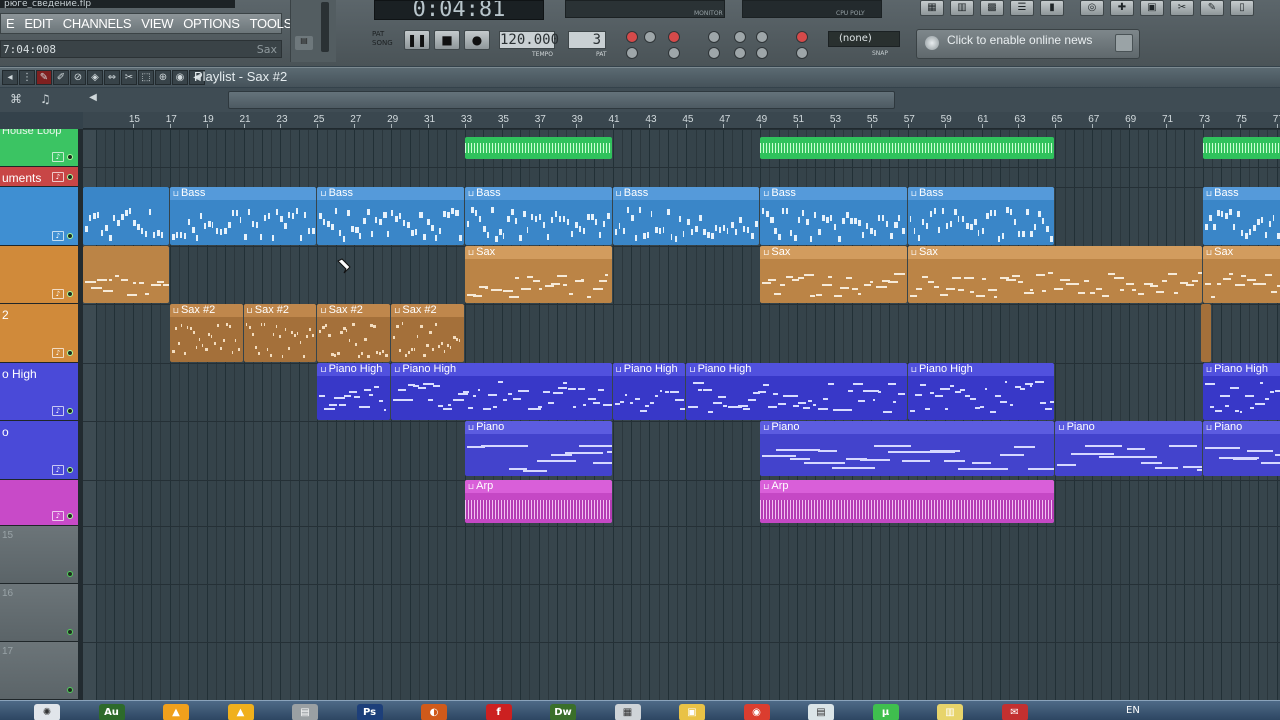 The height and width of the screenshot is (720, 1280). Describe the element at coordinates (1124, 43) in the screenshot. I see `news-expand-button` at that location.